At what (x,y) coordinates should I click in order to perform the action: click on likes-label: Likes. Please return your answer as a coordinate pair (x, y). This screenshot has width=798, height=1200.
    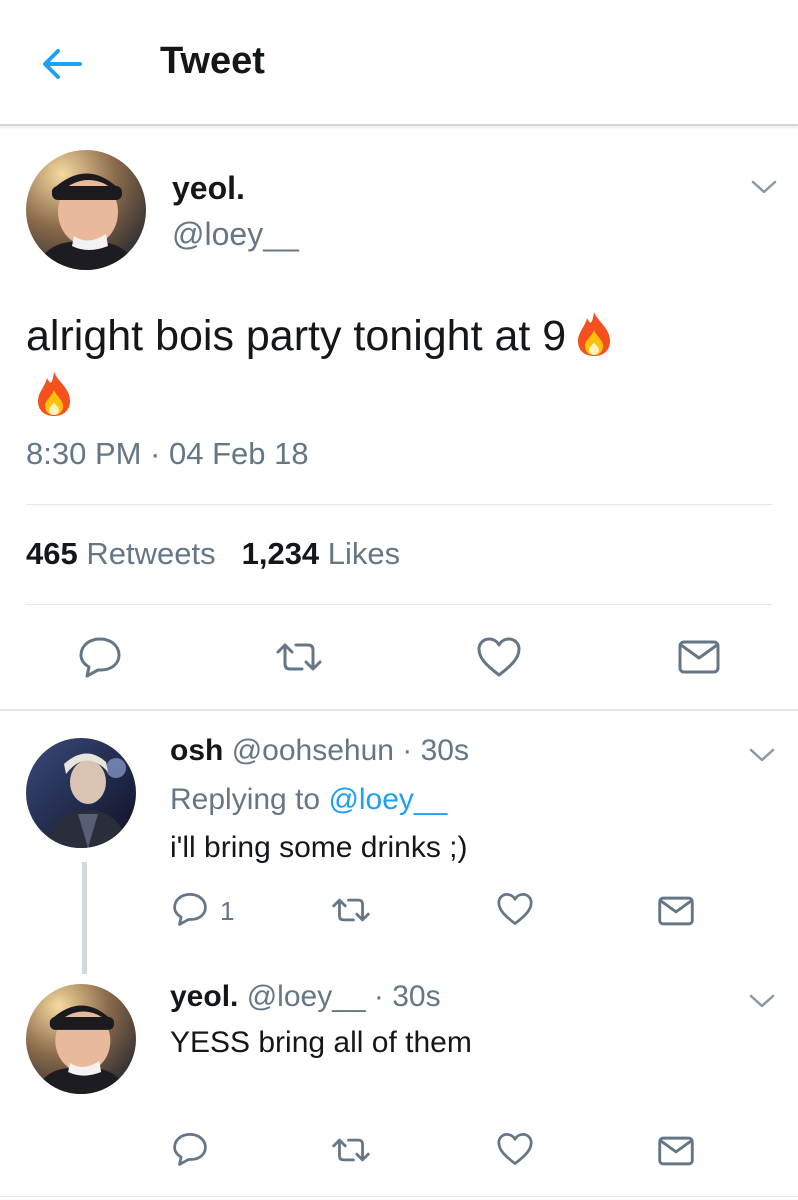
    Looking at the image, I should click on (364, 553).